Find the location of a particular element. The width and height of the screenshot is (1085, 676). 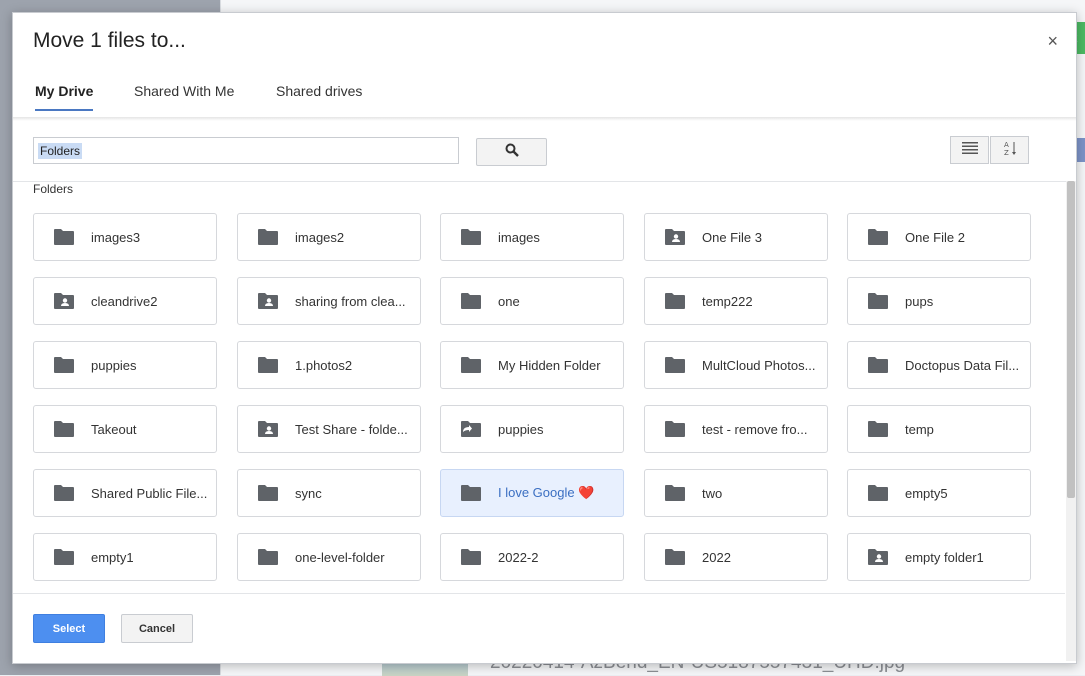

folder-item: two is located at coordinates (736, 493).